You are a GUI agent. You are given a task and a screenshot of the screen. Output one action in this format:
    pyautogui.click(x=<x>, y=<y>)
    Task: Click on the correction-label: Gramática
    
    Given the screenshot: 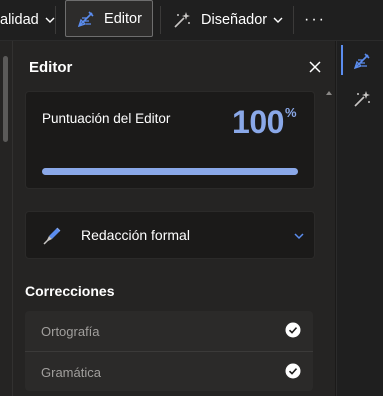 What is the action you would take?
    pyautogui.click(x=71, y=372)
    